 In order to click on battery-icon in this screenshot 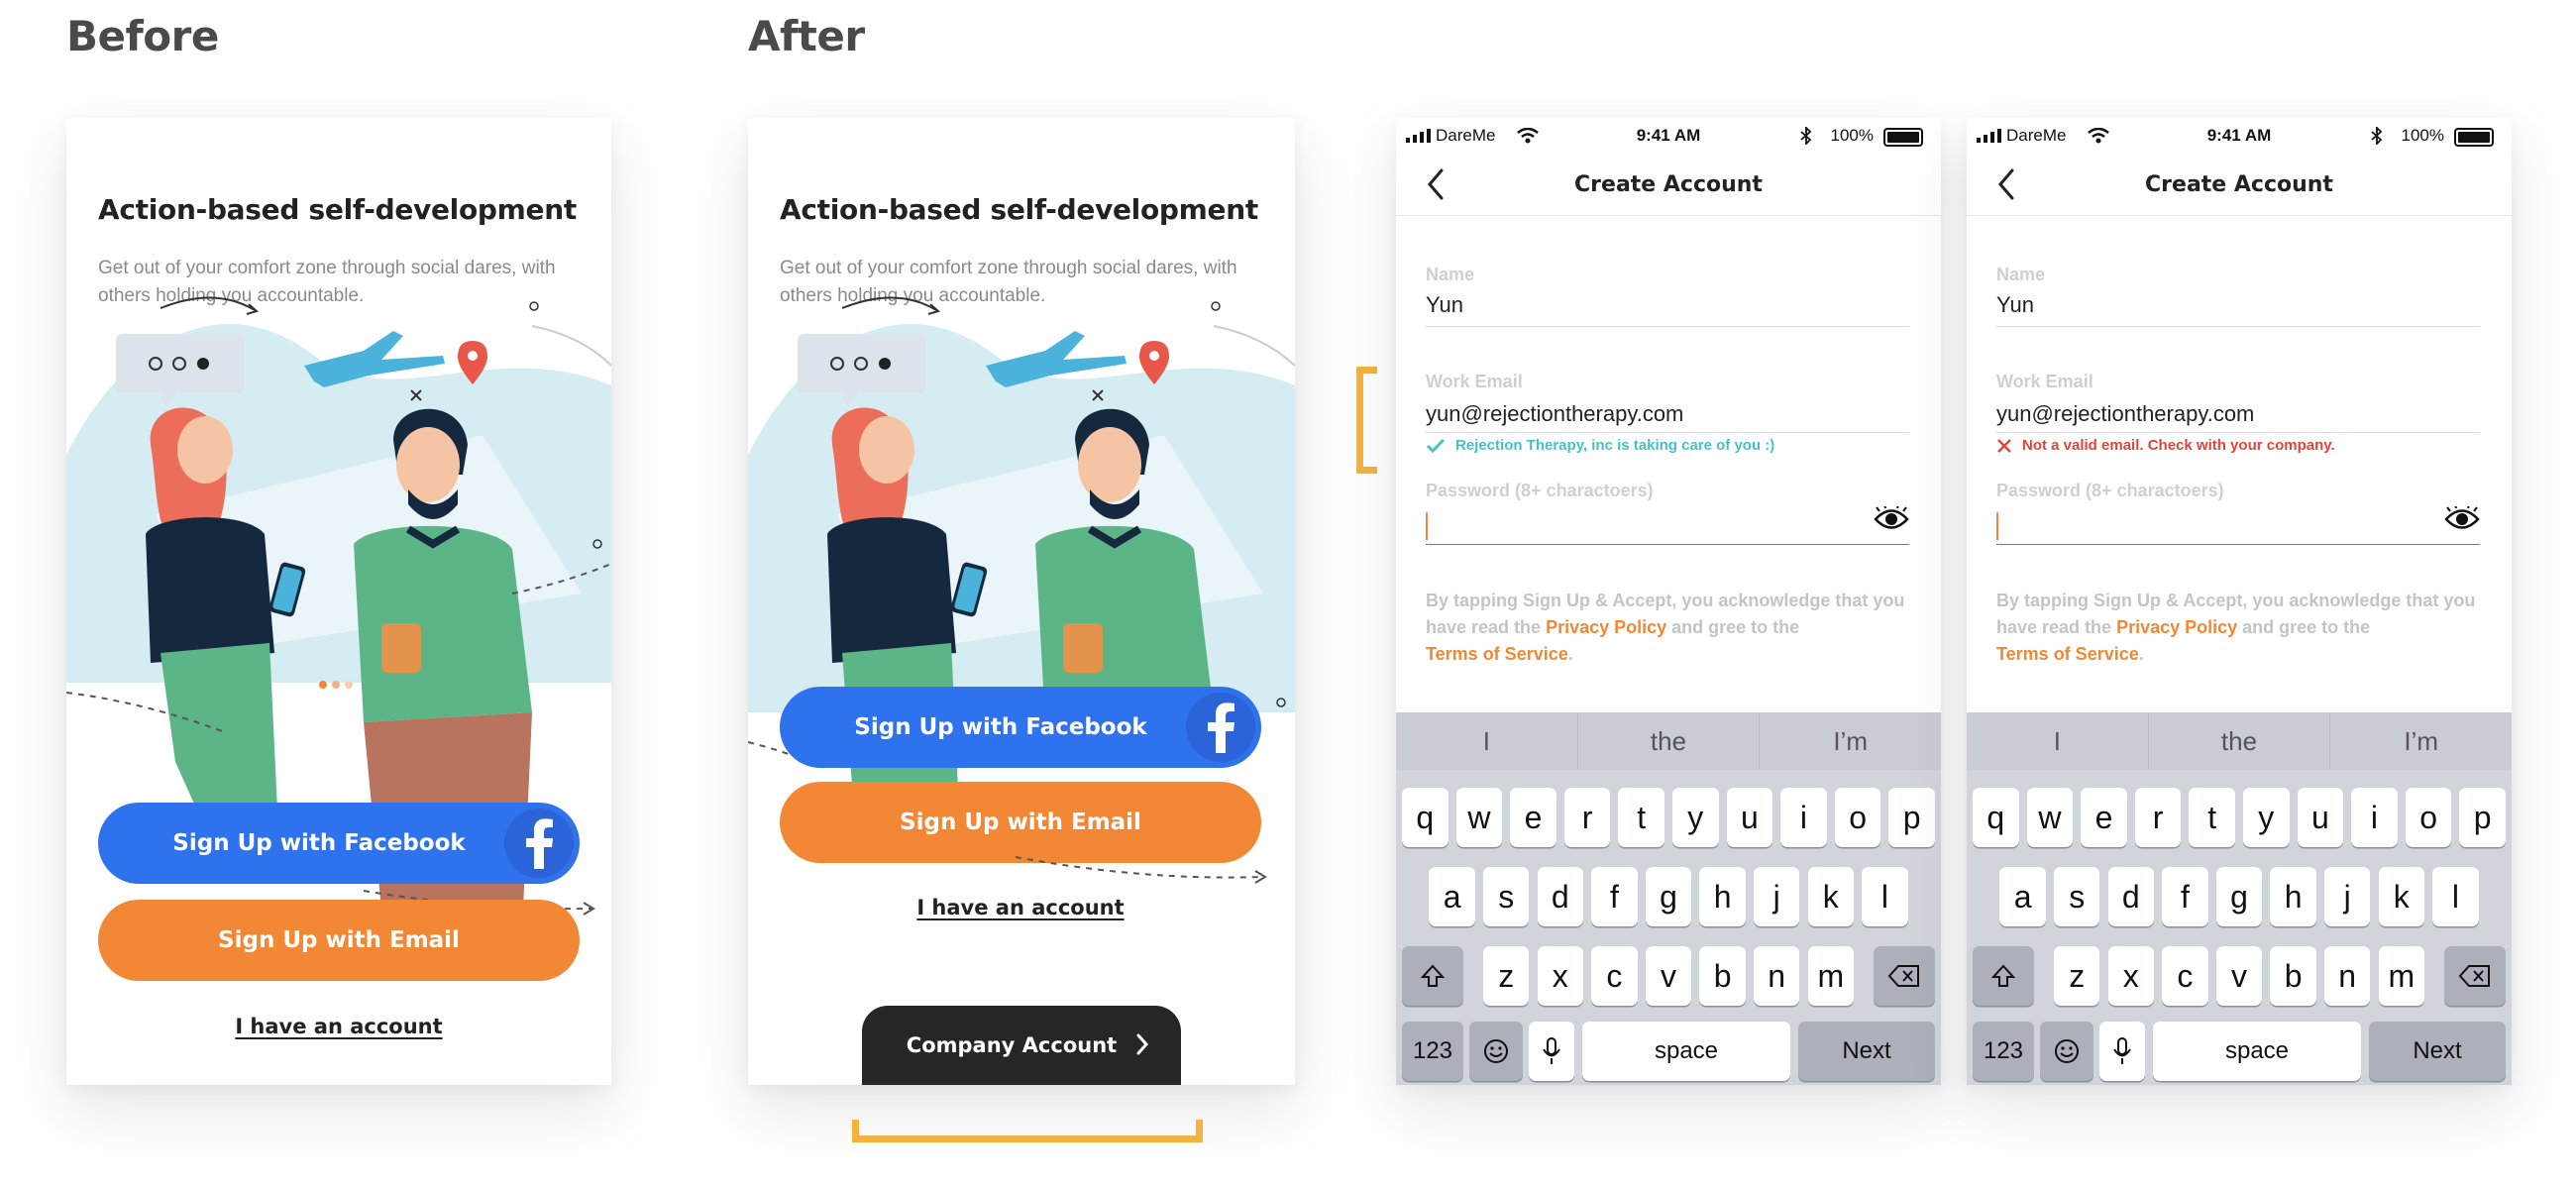, I will do `click(1903, 137)`.